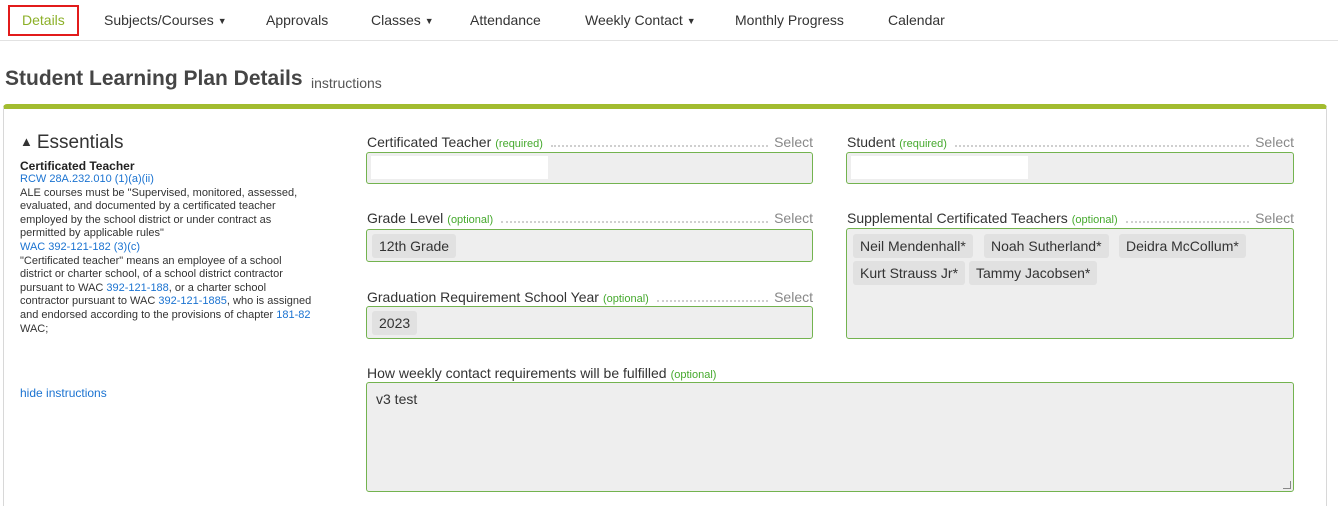 The height and width of the screenshot is (506, 1338). What do you see at coordinates (397, 399) in the screenshot?
I see `weekly-contact-value: v3 test` at bounding box center [397, 399].